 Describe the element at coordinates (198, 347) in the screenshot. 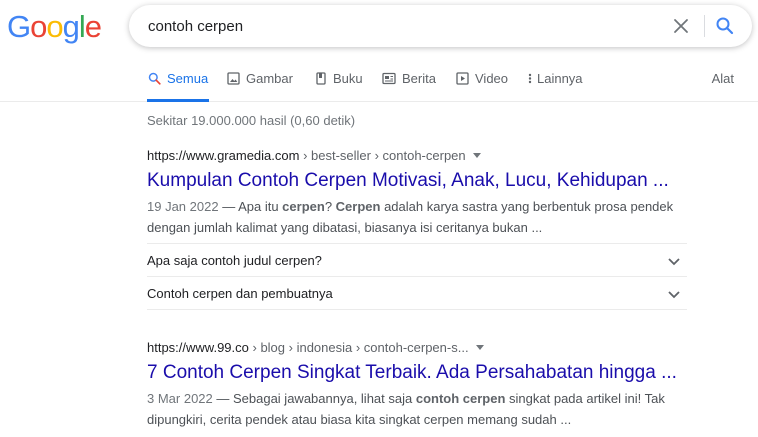

I see `result-domain: https://www.99.co` at that location.